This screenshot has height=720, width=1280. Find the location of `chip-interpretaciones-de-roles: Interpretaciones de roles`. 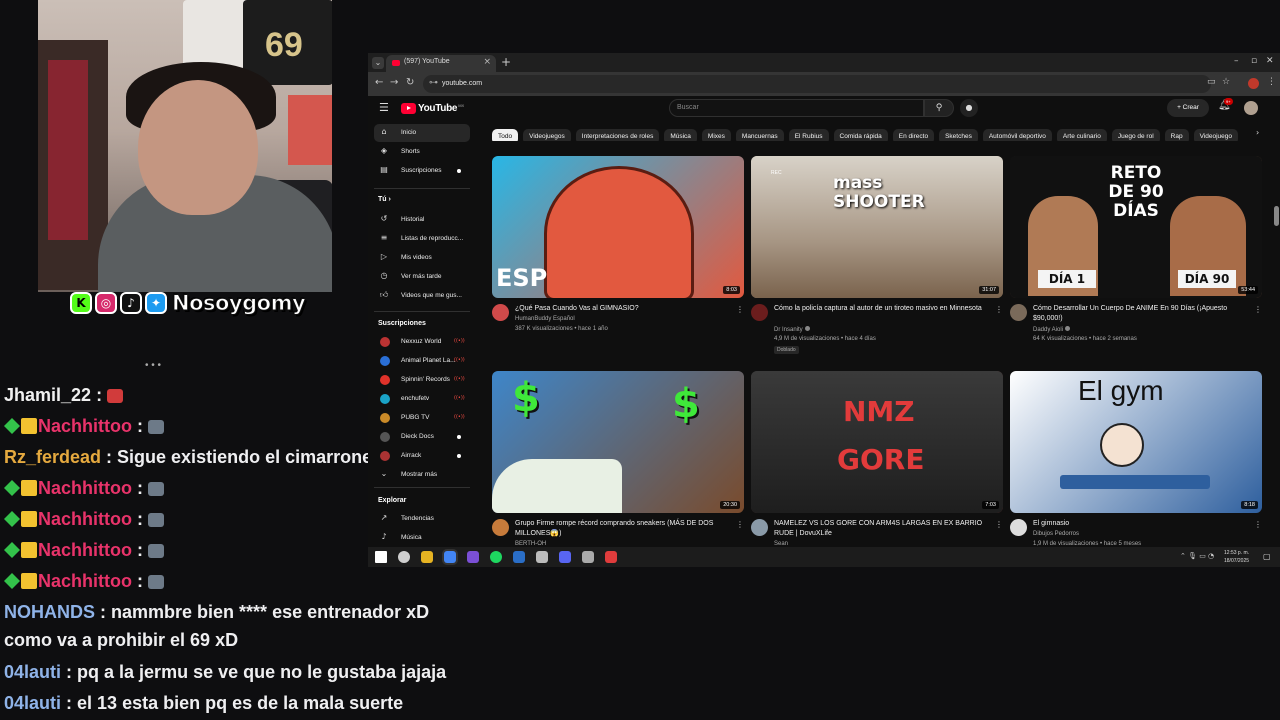

chip-interpretaciones-de-roles: Interpretaciones de roles is located at coordinates (617, 135).